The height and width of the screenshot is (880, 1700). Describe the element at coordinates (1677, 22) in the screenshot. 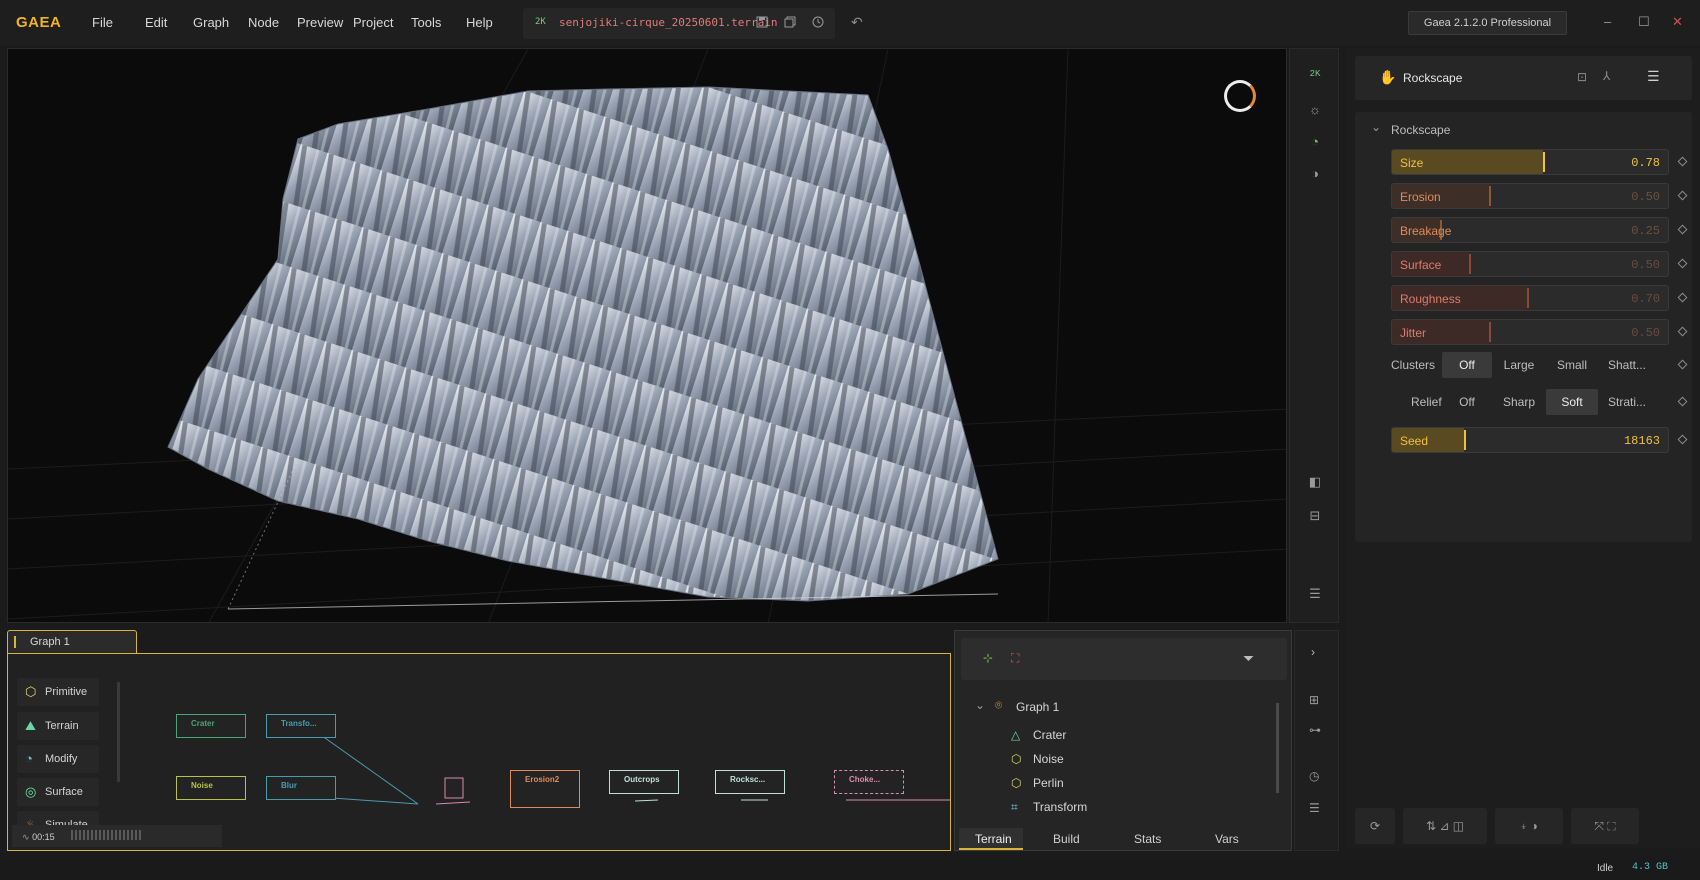

I see `close-icon: ✕` at that location.